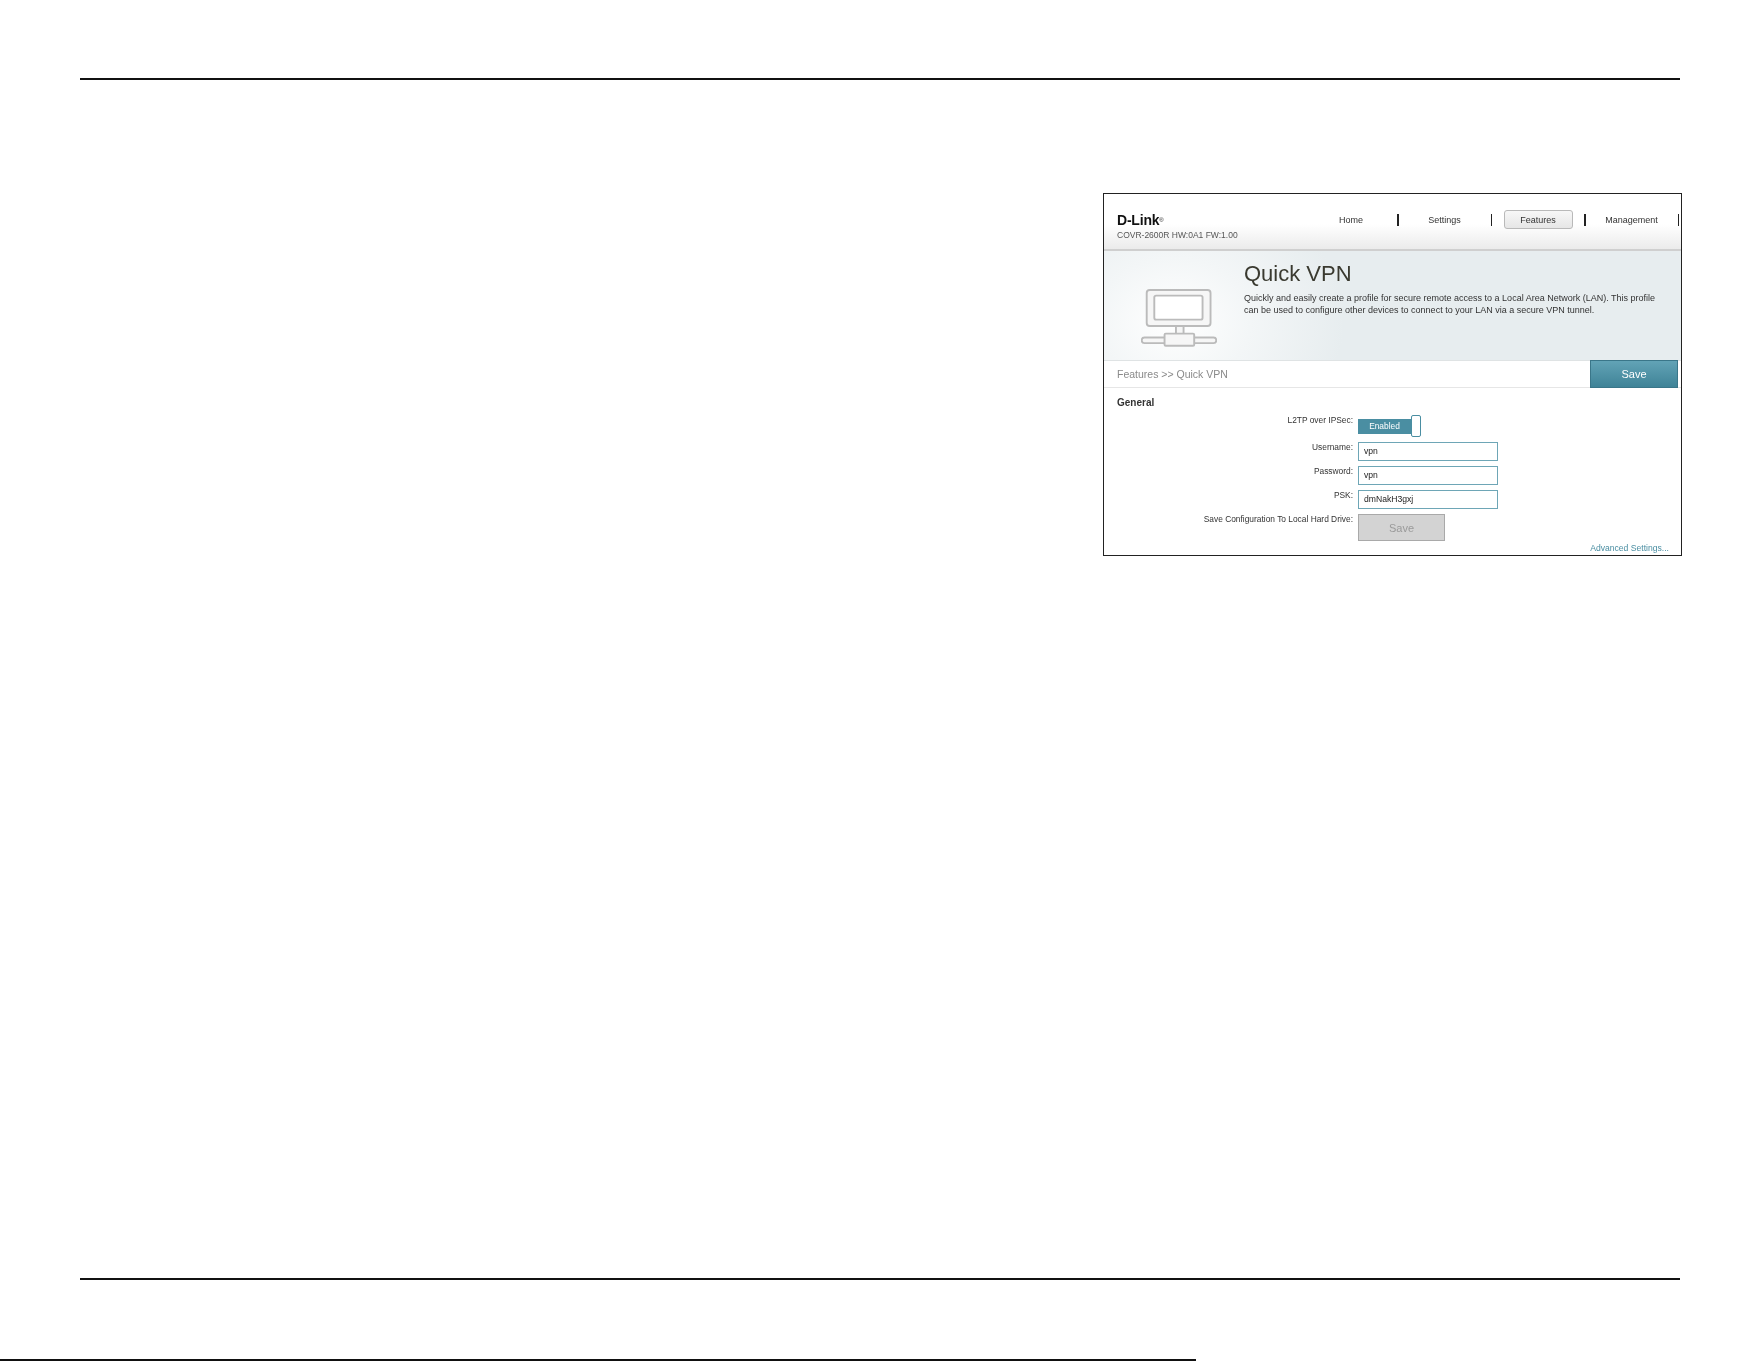 The width and height of the screenshot is (1761, 1361). I want to click on nav-tab: Management, so click(1631, 219).